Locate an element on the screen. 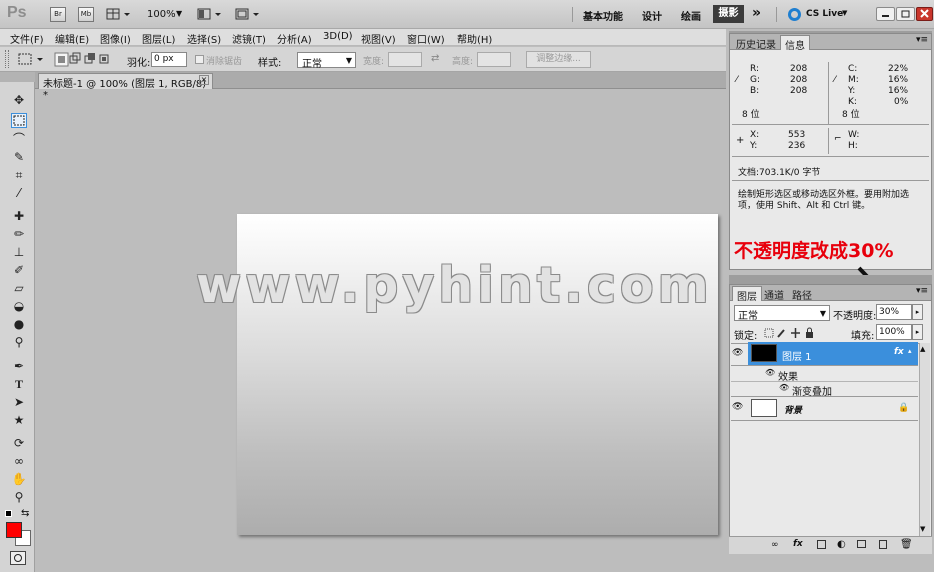 This screenshot has height=572, width=934. height-input is located at coordinates (494, 59).